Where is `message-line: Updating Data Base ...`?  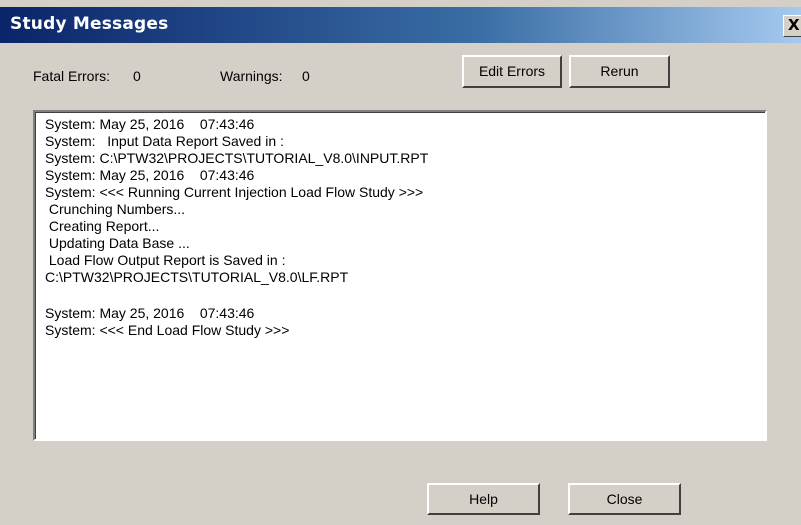 message-line: Updating Data Base ... is located at coordinates (117, 243).